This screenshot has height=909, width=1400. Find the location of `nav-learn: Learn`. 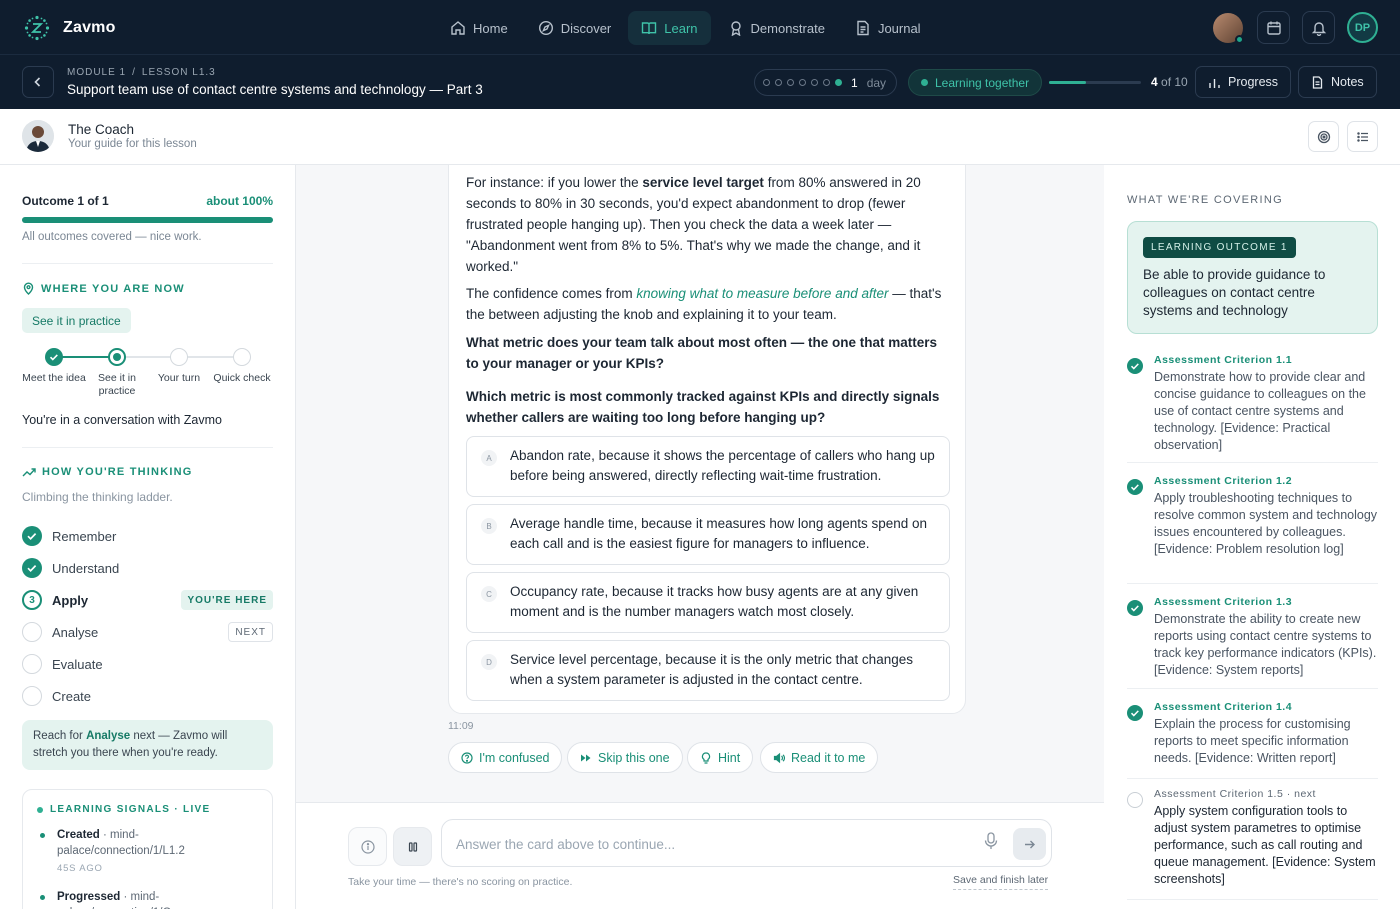

nav-learn: Learn is located at coordinates (669, 28).